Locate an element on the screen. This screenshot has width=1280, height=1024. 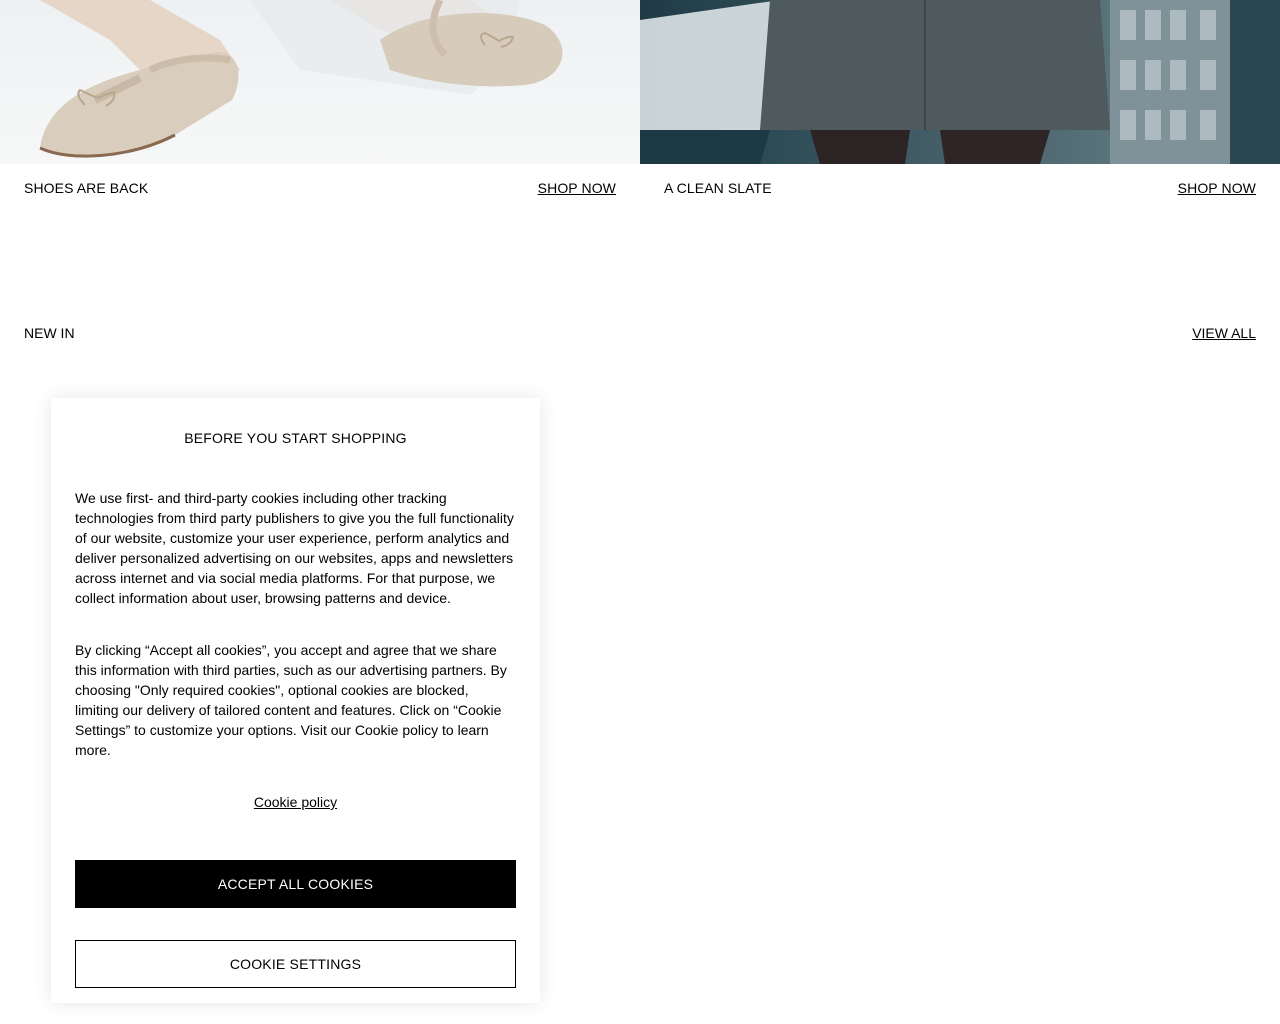
cookie-policy-link: Cookie policy is located at coordinates (295, 802).